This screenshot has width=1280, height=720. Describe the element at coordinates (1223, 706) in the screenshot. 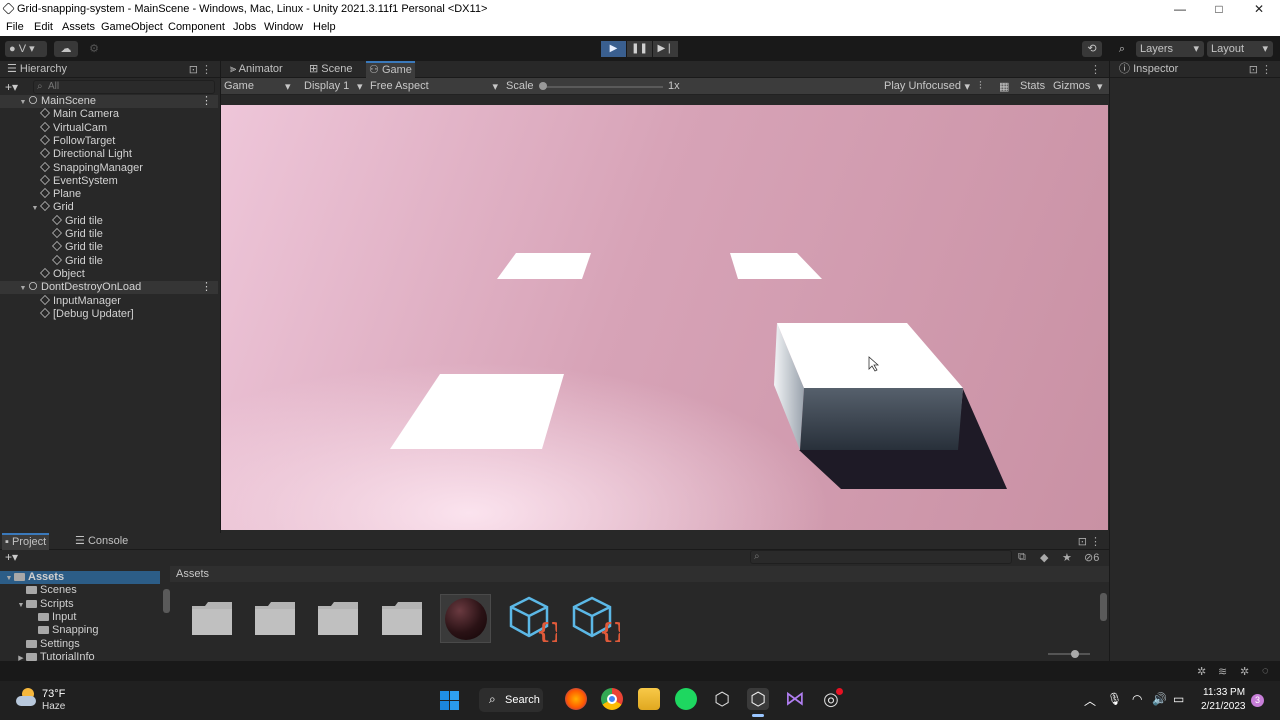

I see `clock-date: 2/21/2023` at that location.